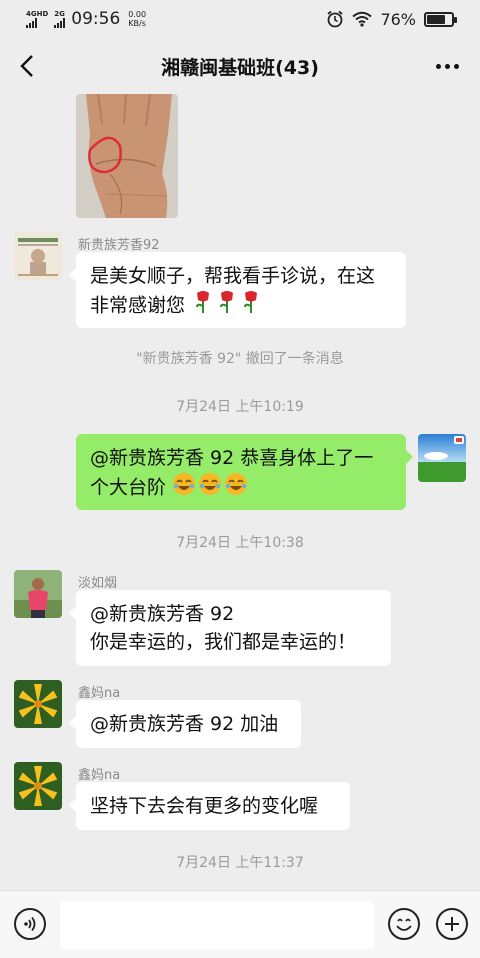  I want to click on more-options-button, so click(447, 66).